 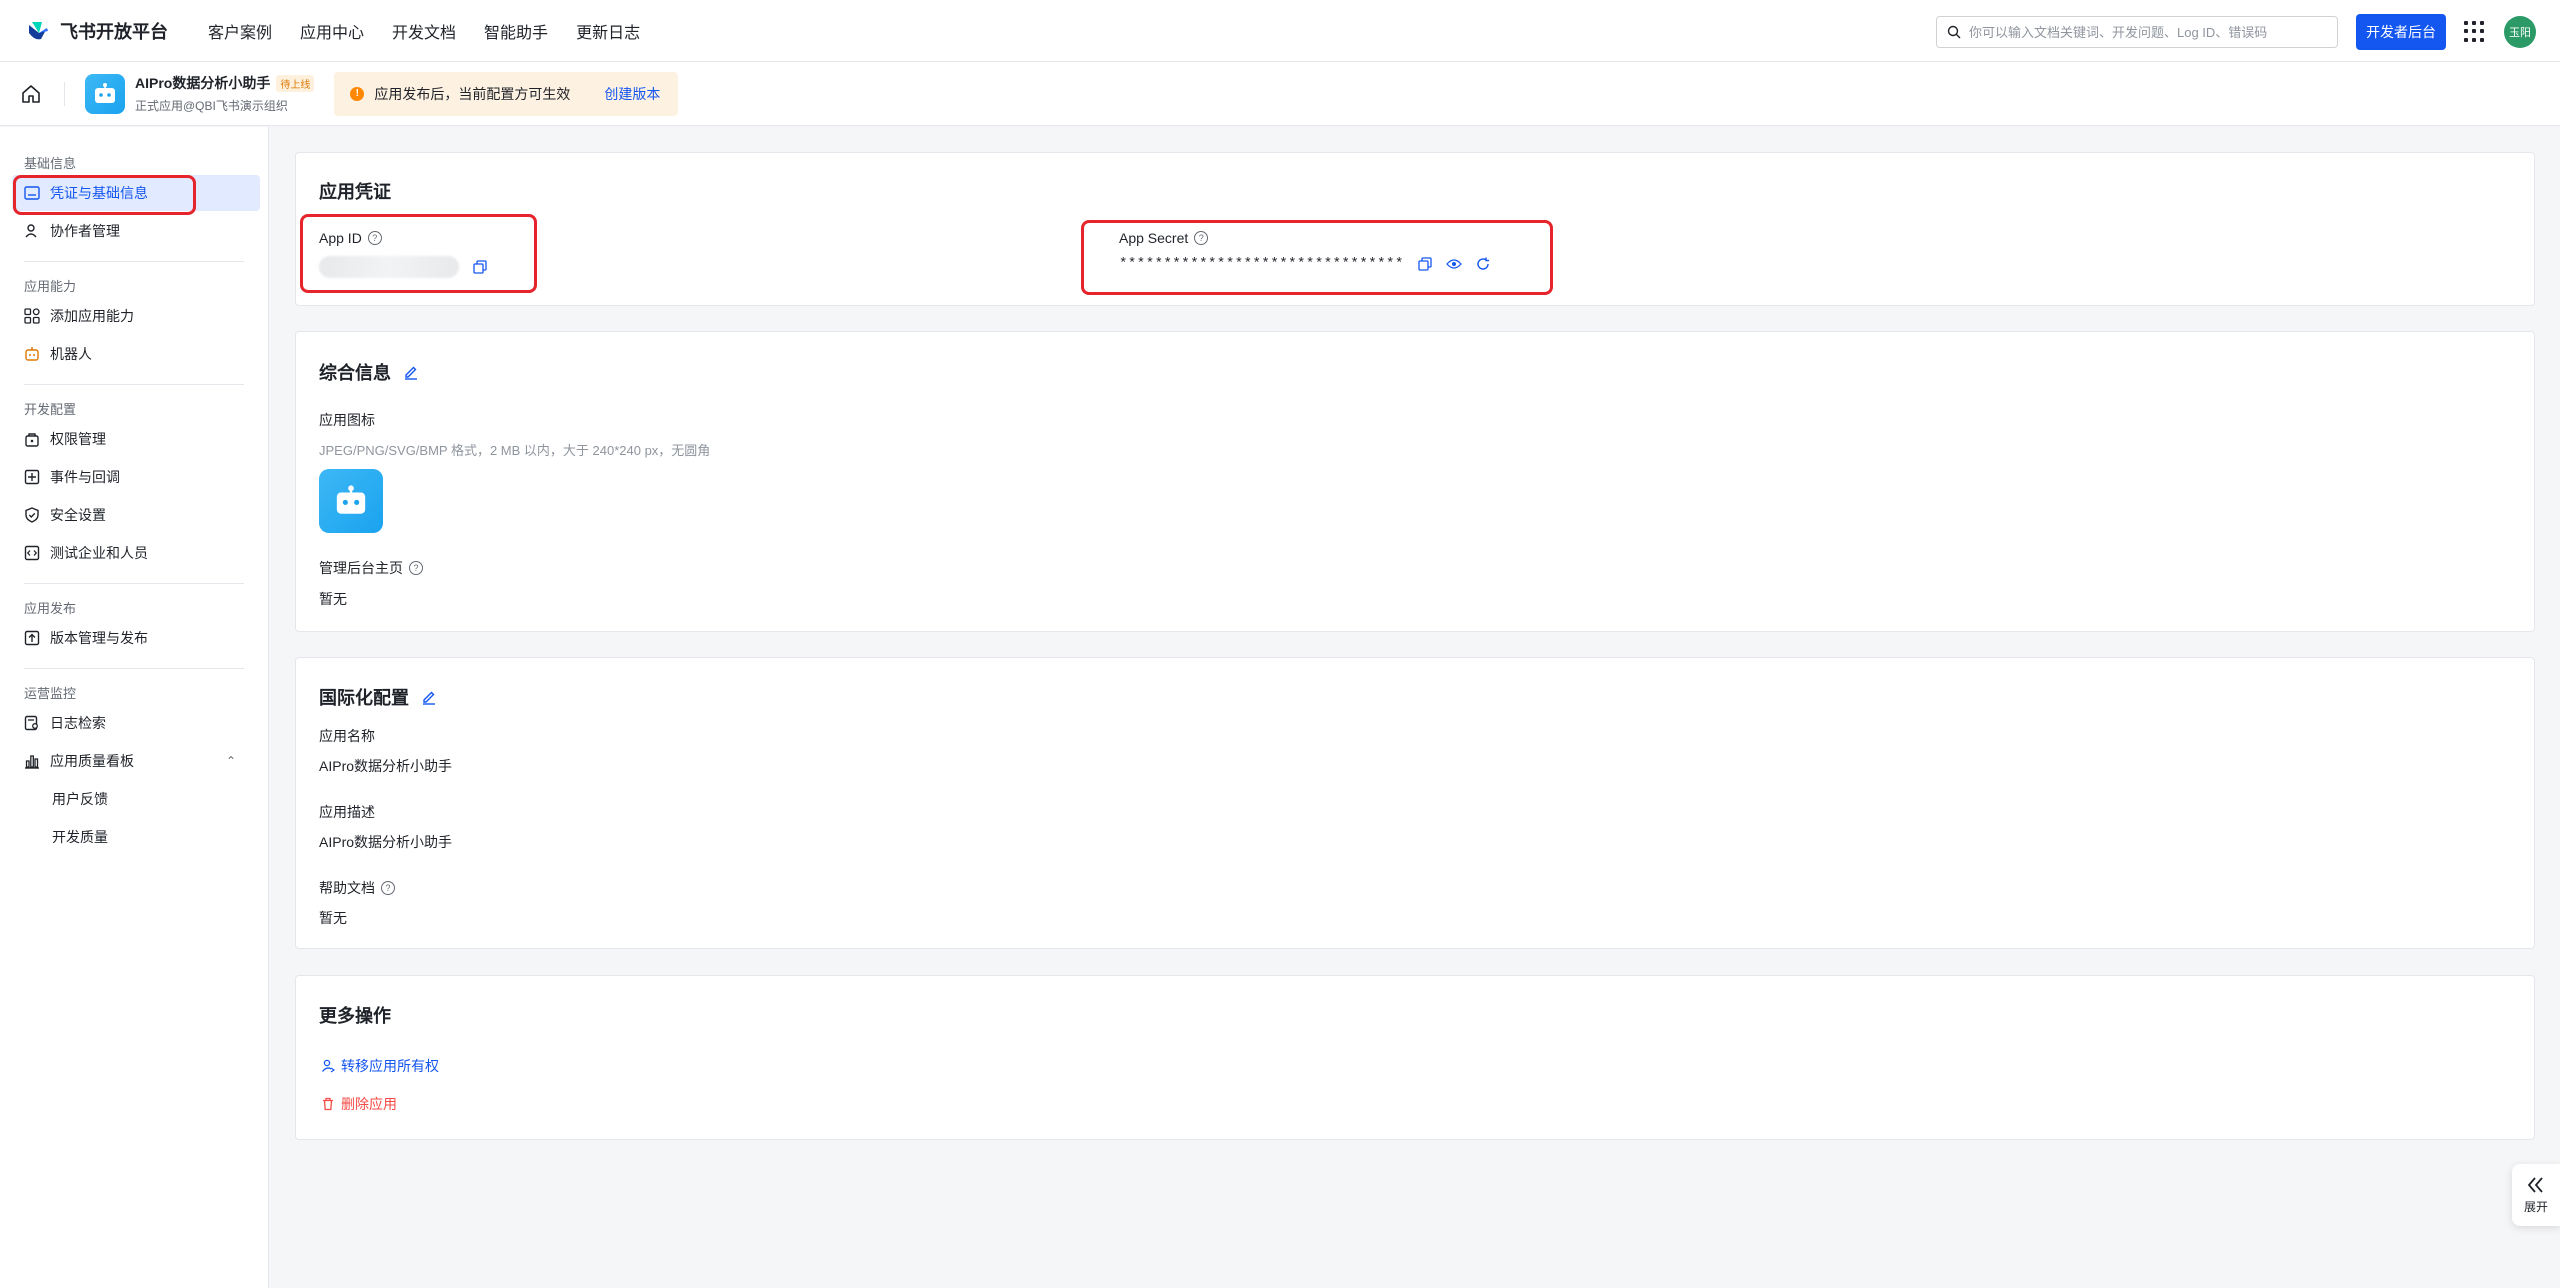 What do you see at coordinates (50, 286) in the screenshot?
I see `sidebar-group-ability: 应用能力` at bounding box center [50, 286].